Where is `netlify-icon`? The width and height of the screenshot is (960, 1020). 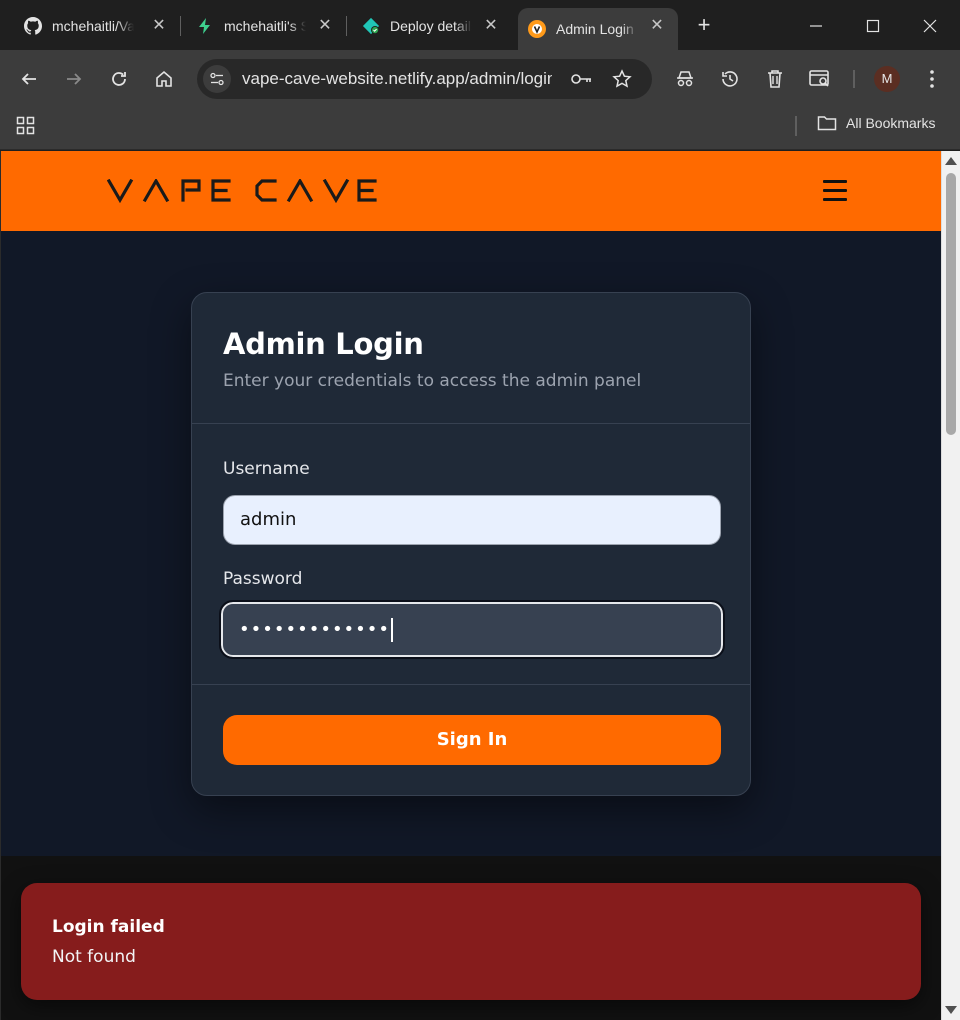 netlify-icon is located at coordinates (371, 26).